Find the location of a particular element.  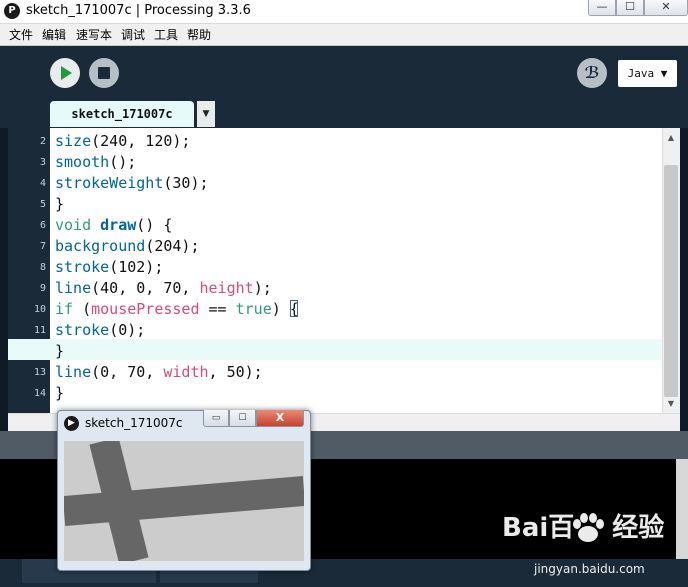

canvas-line-horizontal is located at coordinates (184, 501).